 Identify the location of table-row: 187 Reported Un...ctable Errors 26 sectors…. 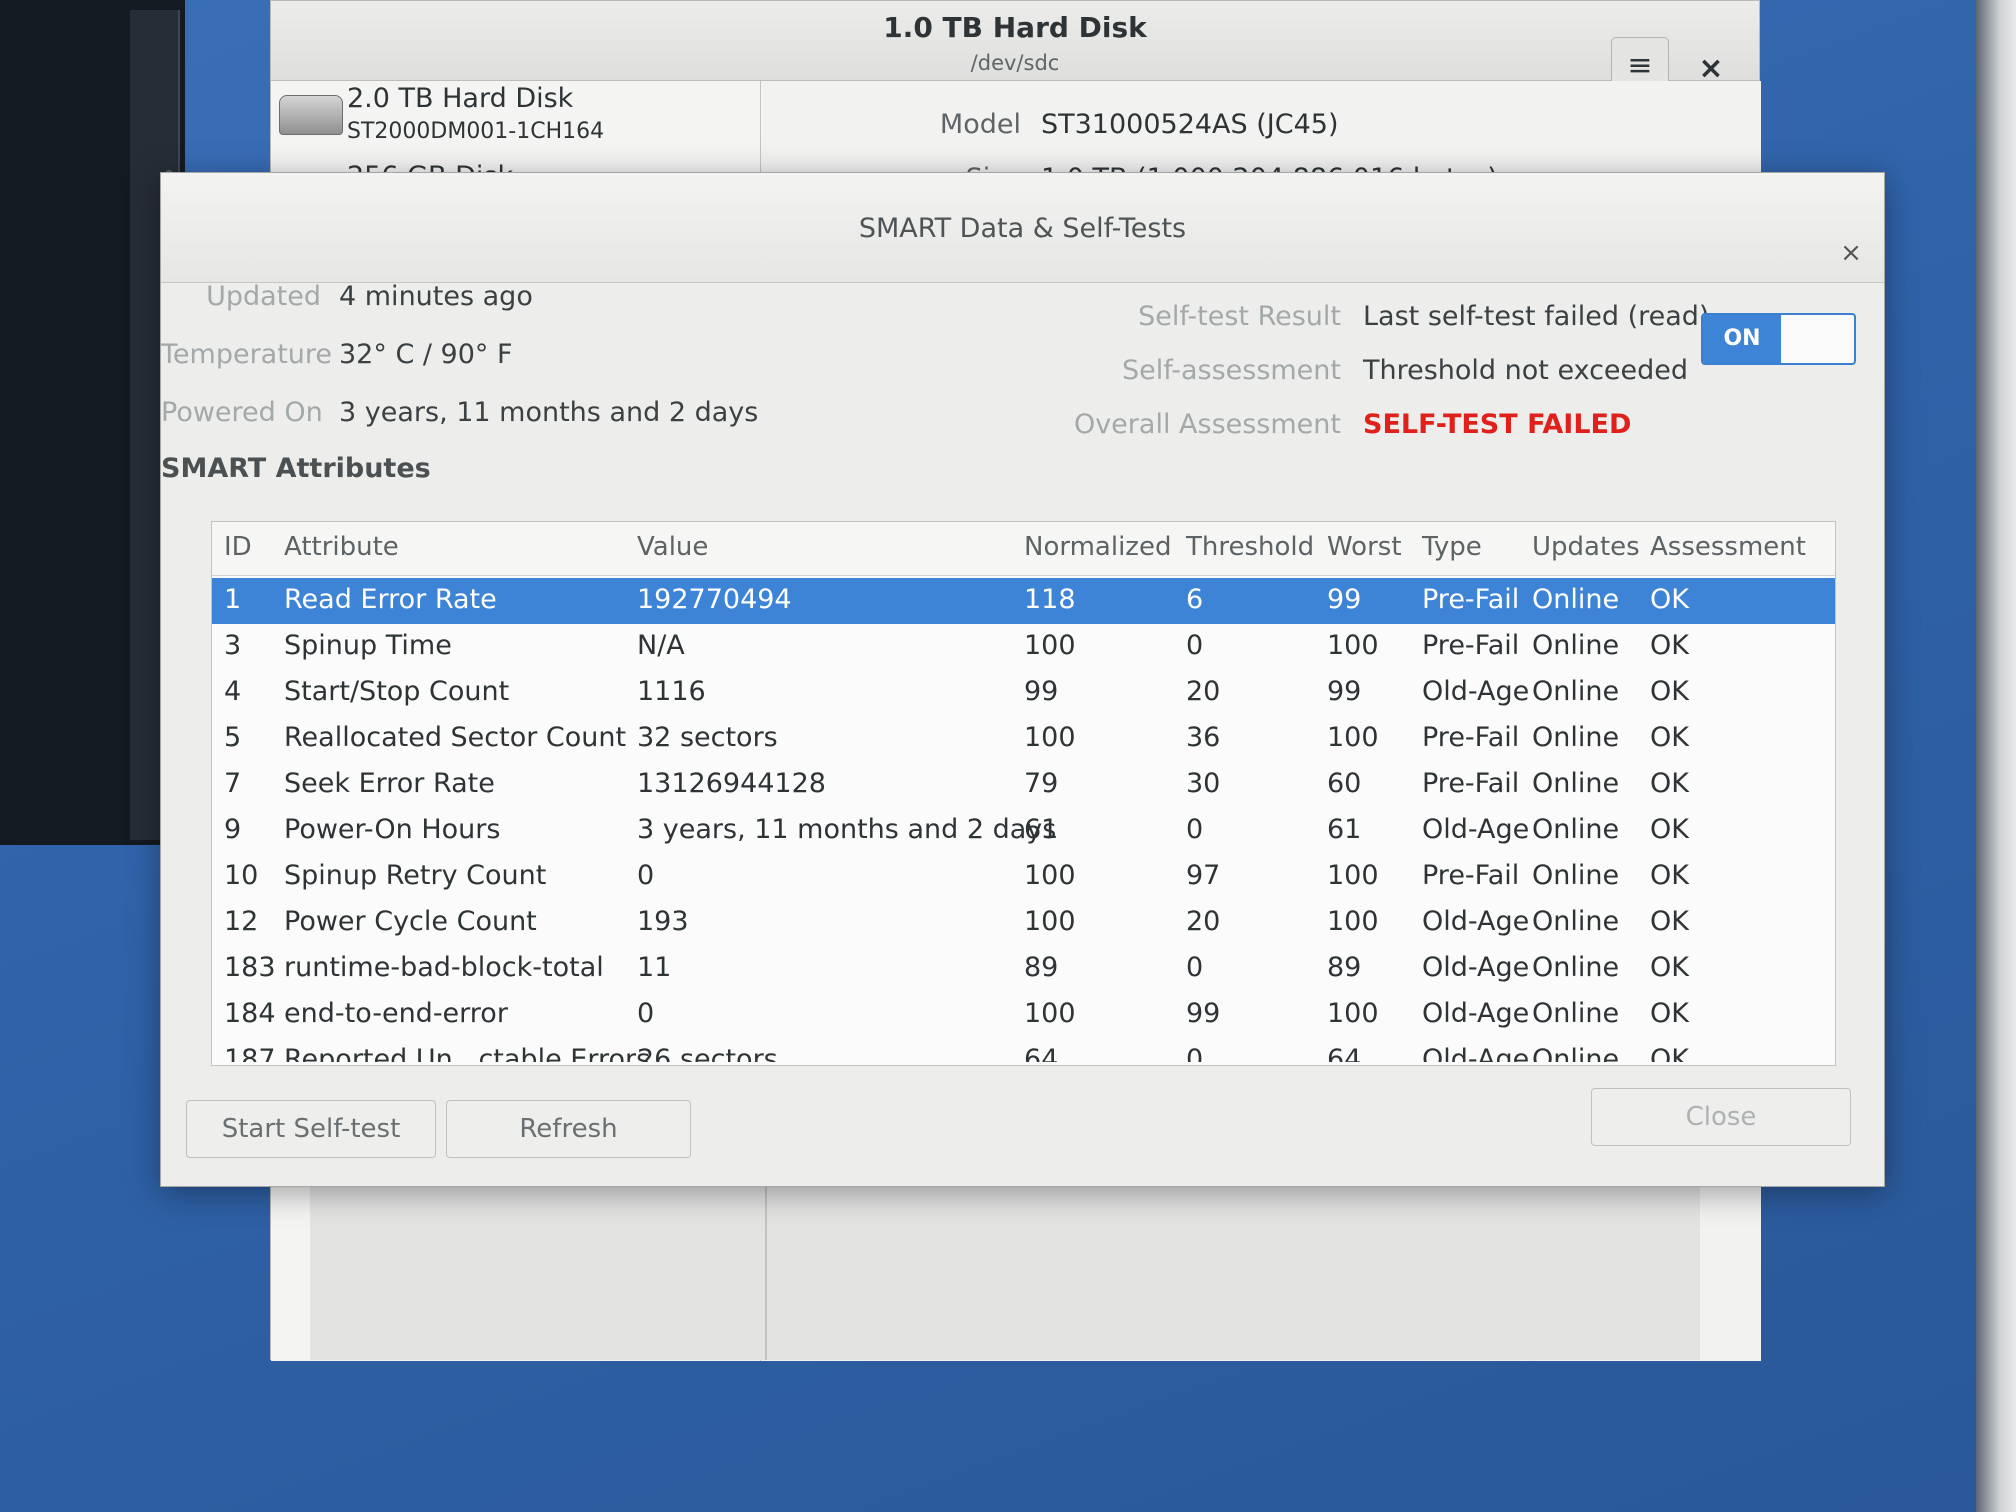
(1023, 1050).